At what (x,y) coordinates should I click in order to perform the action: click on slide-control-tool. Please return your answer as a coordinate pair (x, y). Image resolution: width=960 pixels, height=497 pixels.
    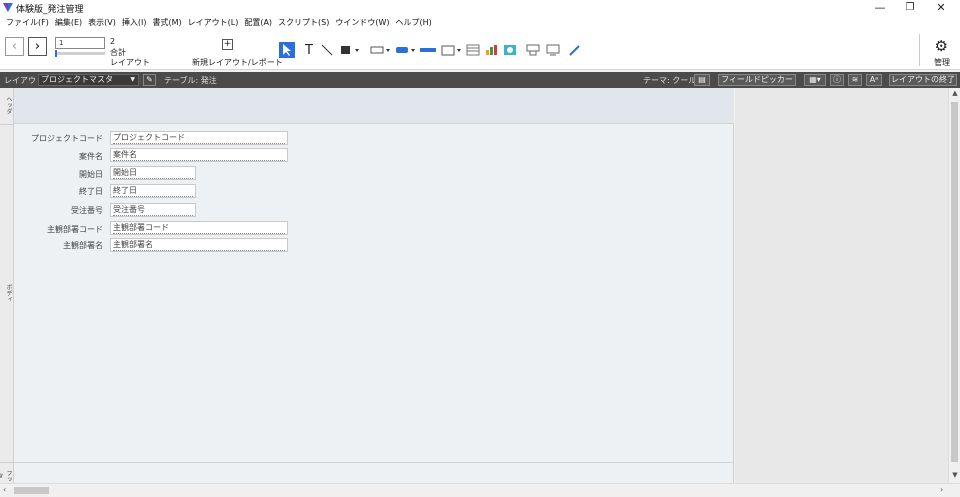
    Looking at the image, I should click on (553, 50).